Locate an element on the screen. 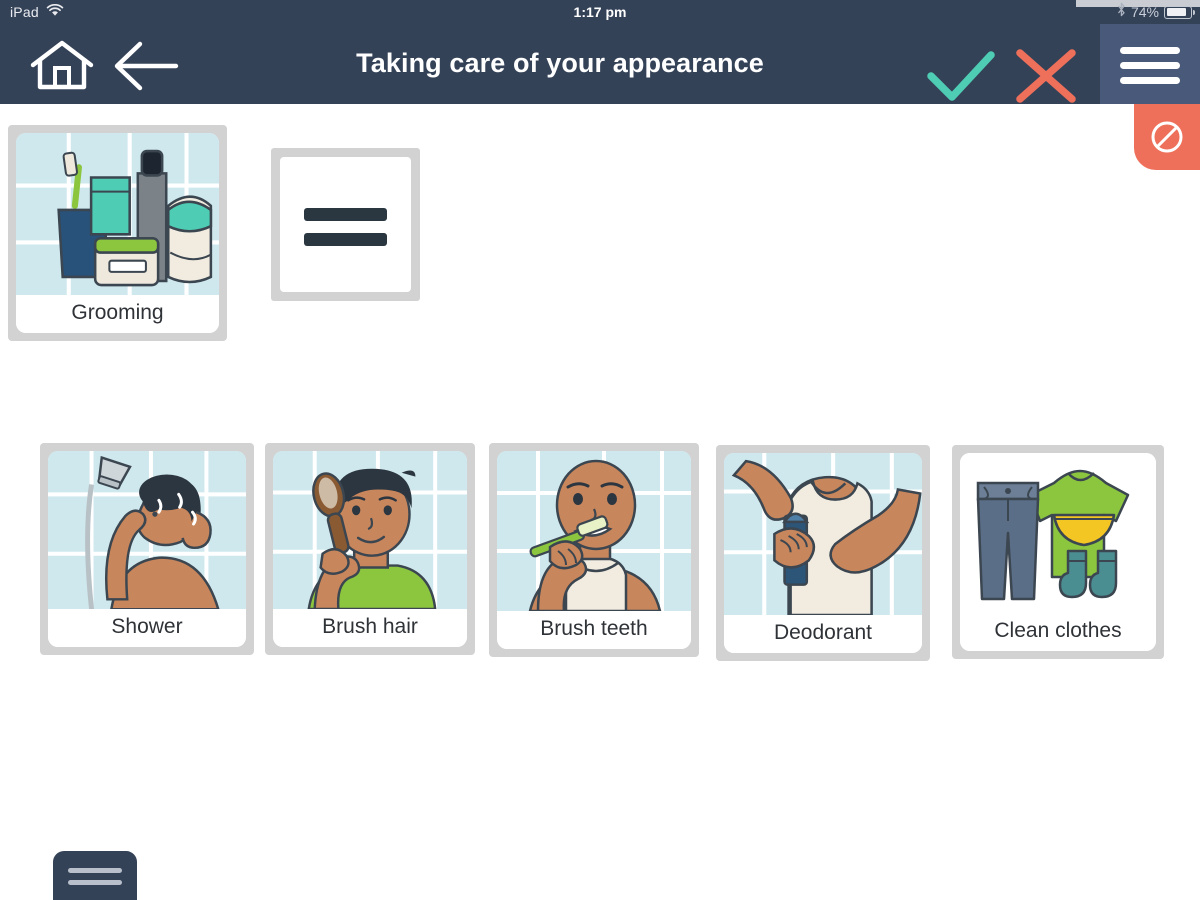  equals-handle-icon is located at coordinates (95, 870).